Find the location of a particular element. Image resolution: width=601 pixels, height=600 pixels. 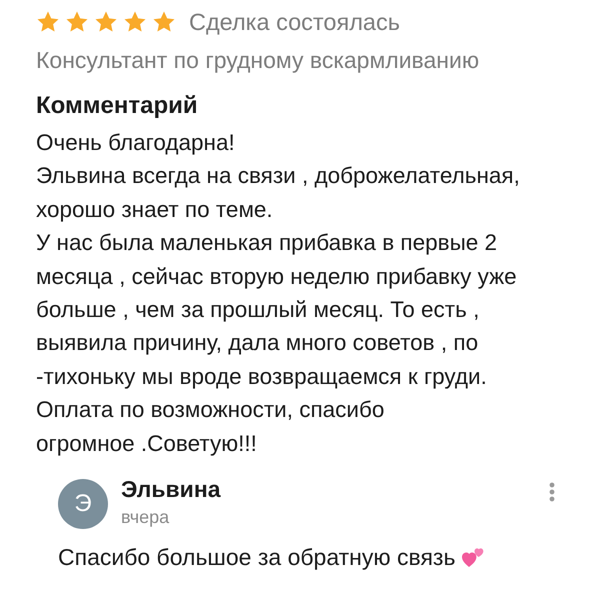

reply-text: Спасибо большое за обратную связь is located at coordinates (257, 557).